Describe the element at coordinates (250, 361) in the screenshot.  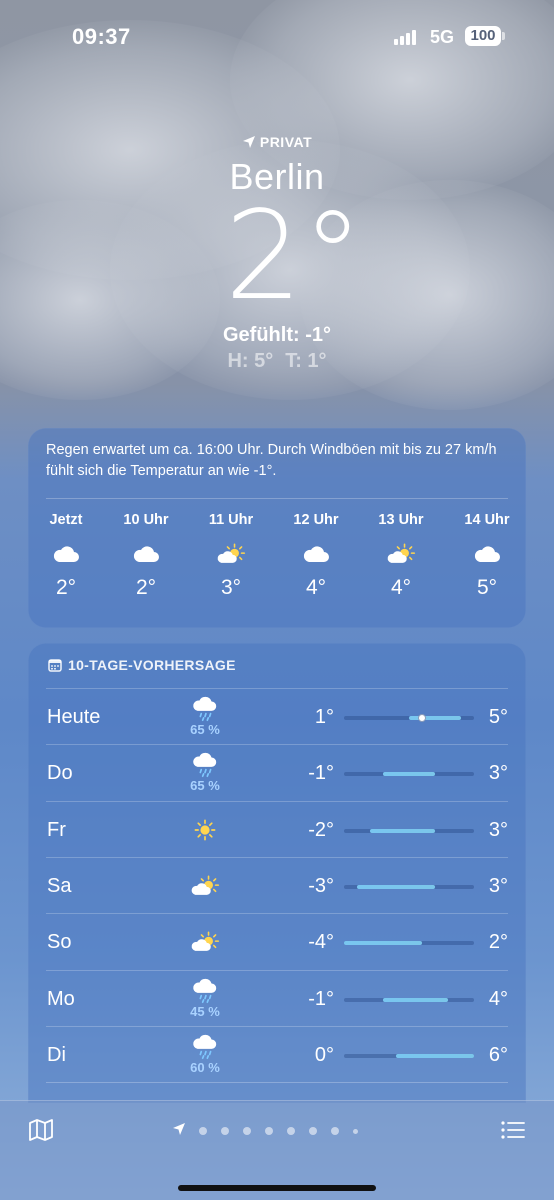
I see `high-temp: H: 5°` at that location.